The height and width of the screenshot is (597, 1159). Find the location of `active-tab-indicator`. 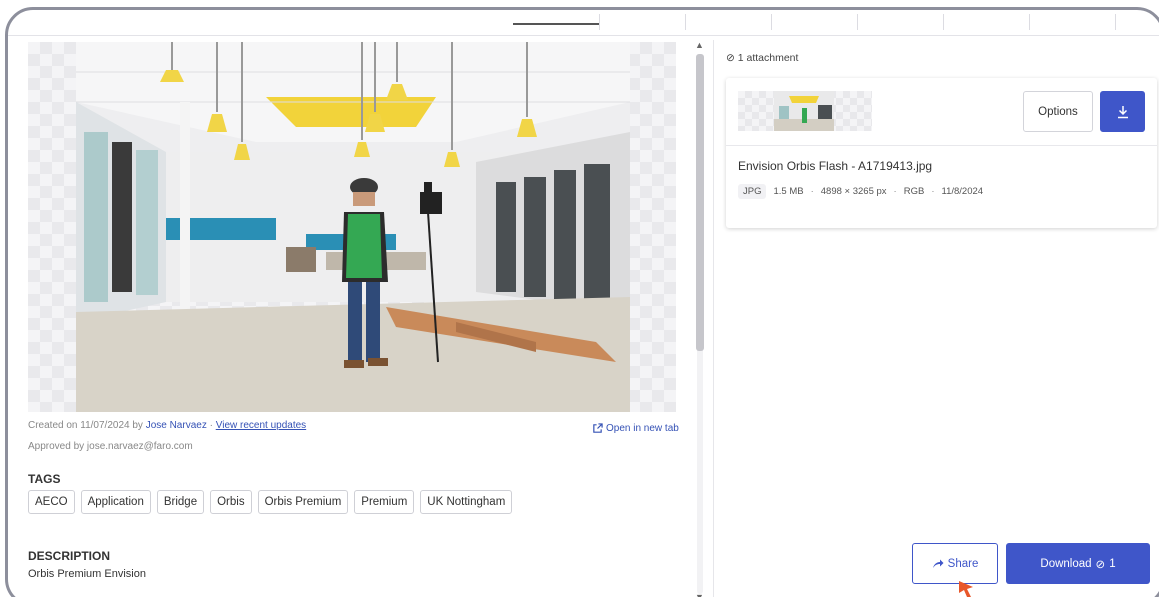

active-tab-indicator is located at coordinates (556, 24).